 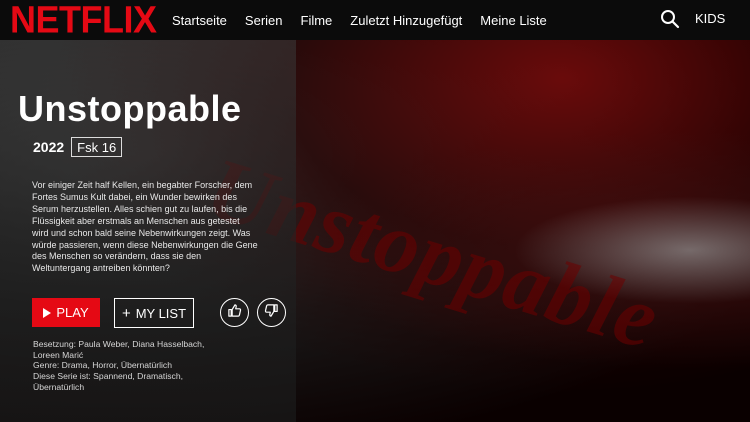 What do you see at coordinates (97, 147) in the screenshot?
I see `age-rating-badge: Fsk 16` at bounding box center [97, 147].